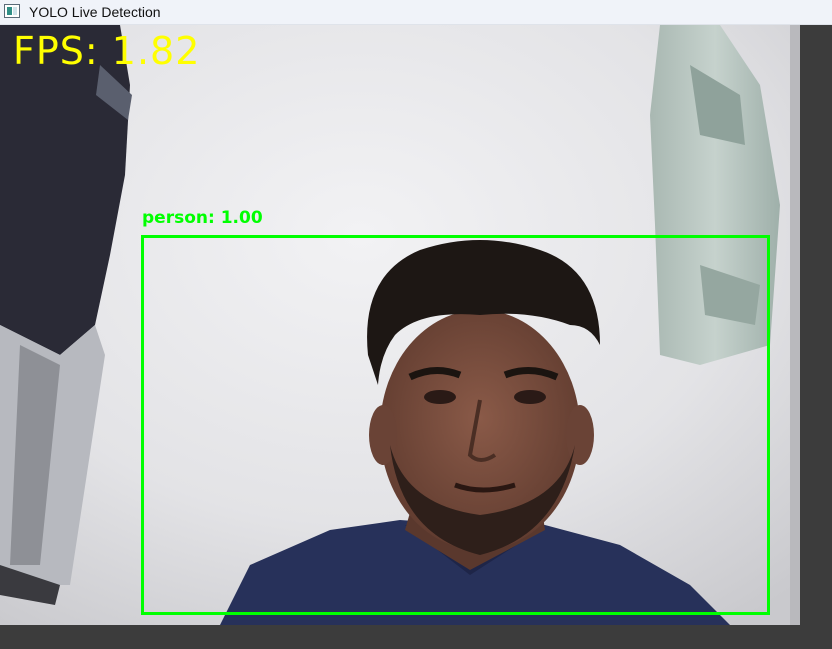  Describe the element at coordinates (107, 51) in the screenshot. I see `fps-counter: FPS: 1.82` at that location.